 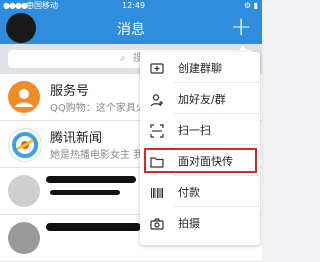 What do you see at coordinates (200, 160) in the screenshot?
I see `highlight-box` at bounding box center [200, 160].